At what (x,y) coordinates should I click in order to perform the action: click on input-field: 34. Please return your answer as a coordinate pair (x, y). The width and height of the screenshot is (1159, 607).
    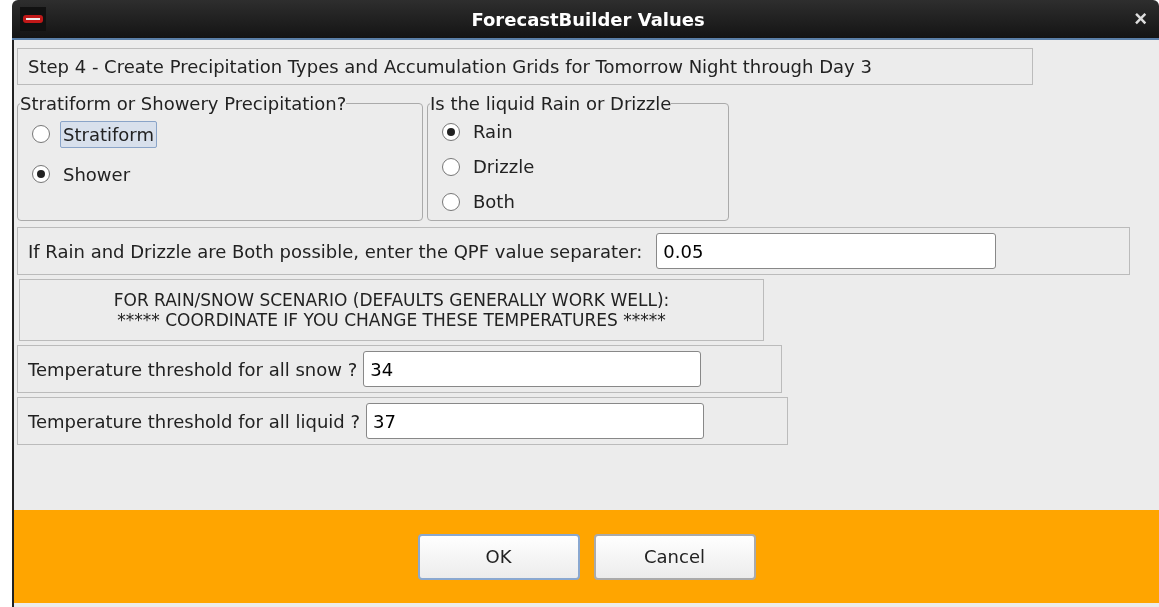
    Looking at the image, I should click on (532, 369).